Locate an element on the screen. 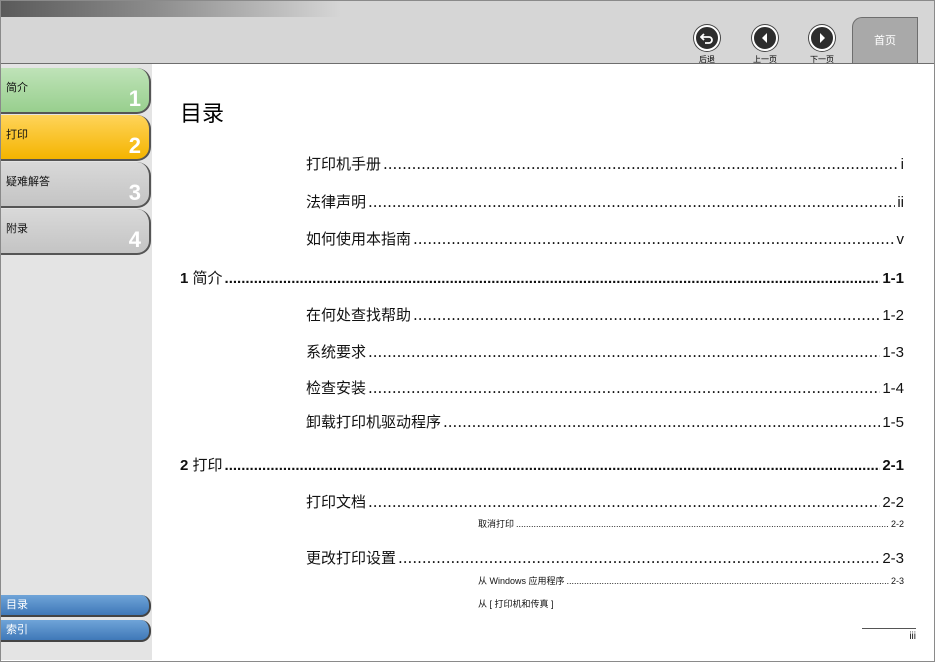 This screenshot has height=662, width=935. toc-entry: 卸载打印机驱动程序 1-5 is located at coordinates (605, 421).